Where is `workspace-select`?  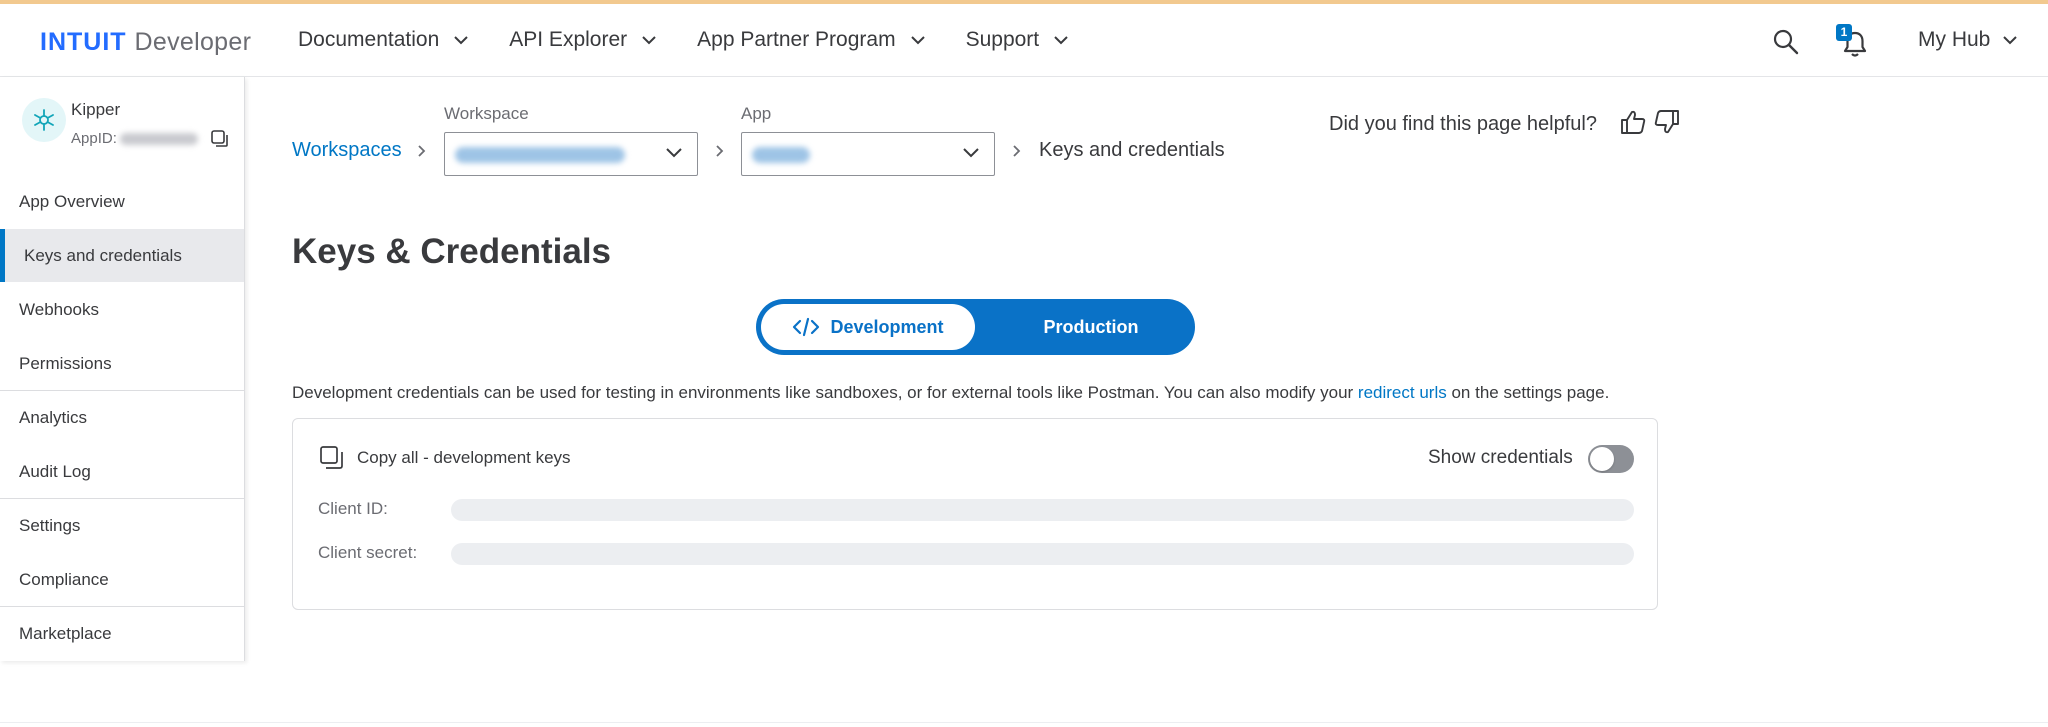 workspace-select is located at coordinates (571, 154).